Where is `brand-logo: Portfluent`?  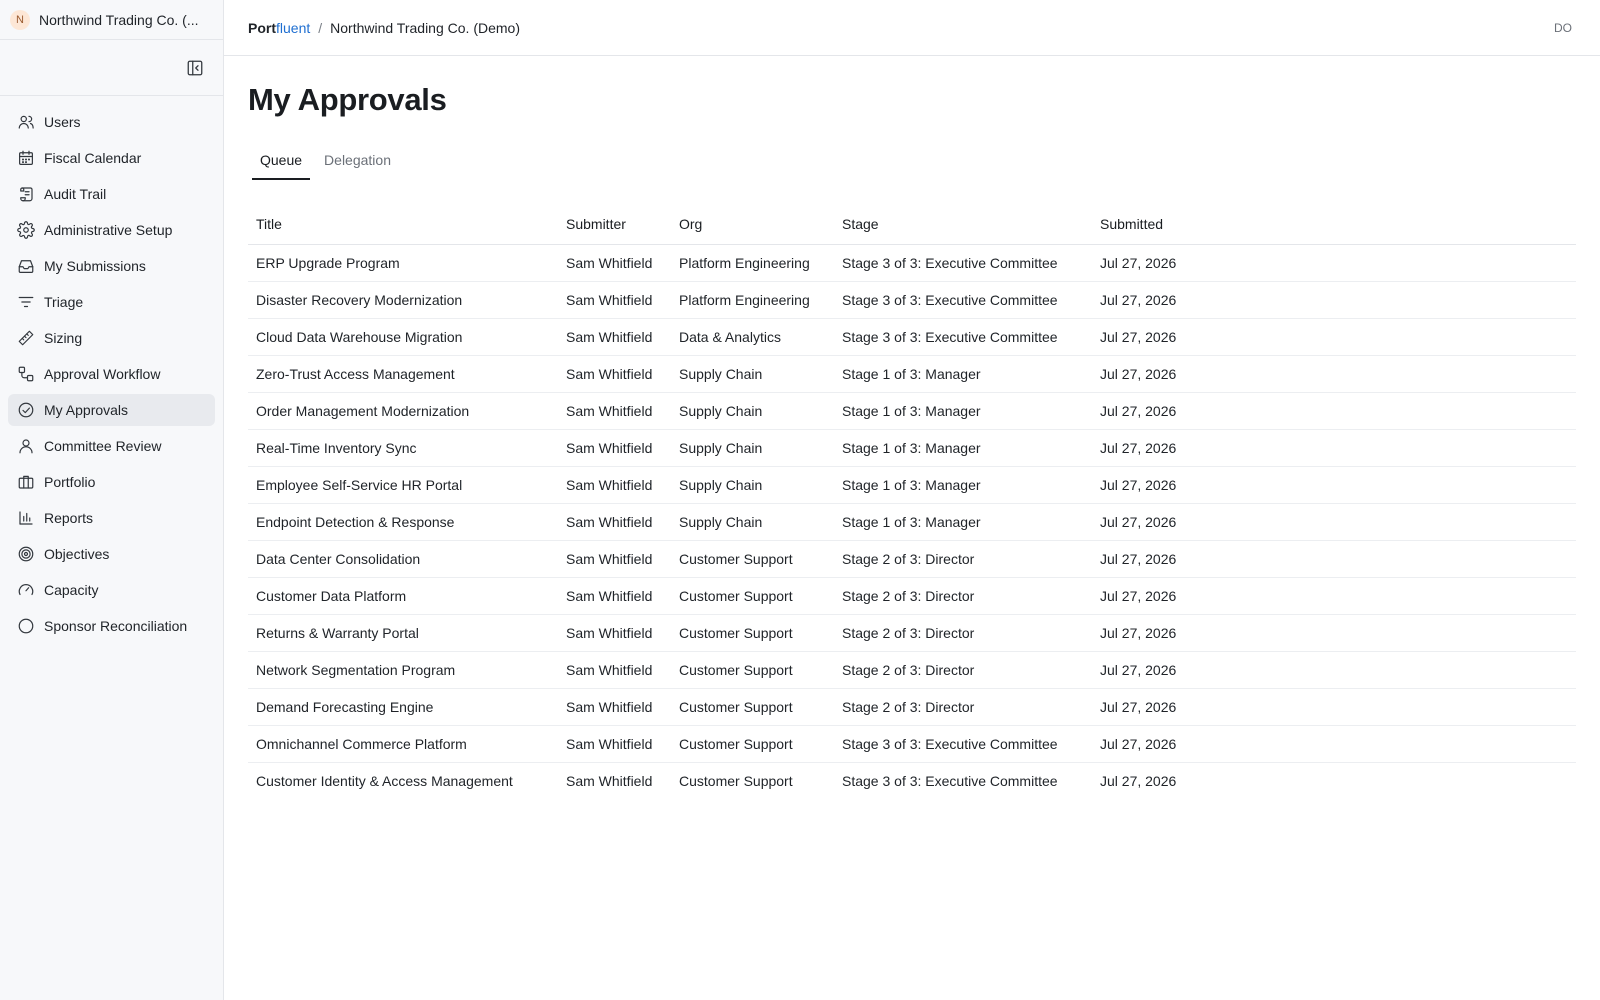
brand-logo: Portfluent is located at coordinates (279, 28).